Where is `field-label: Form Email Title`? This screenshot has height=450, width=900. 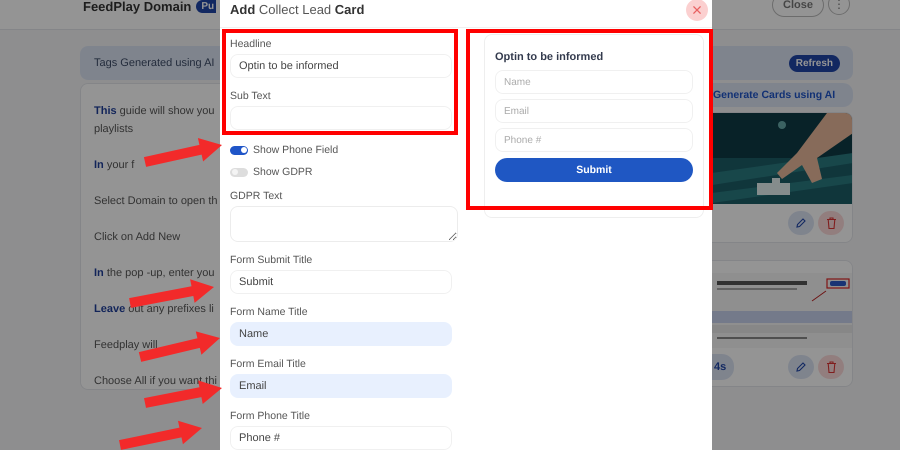 field-label: Form Email Title is located at coordinates (268, 364).